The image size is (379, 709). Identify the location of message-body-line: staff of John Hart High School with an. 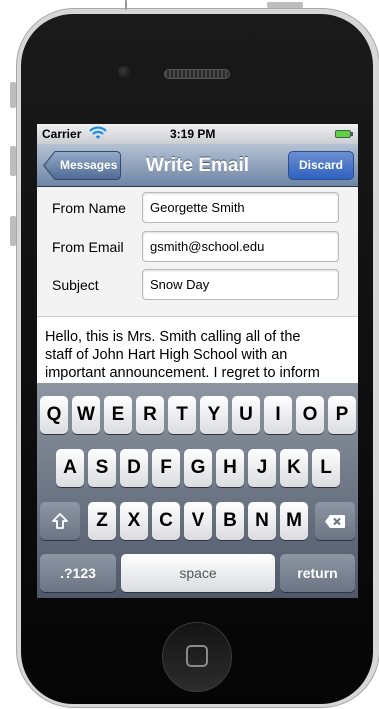
(166, 355).